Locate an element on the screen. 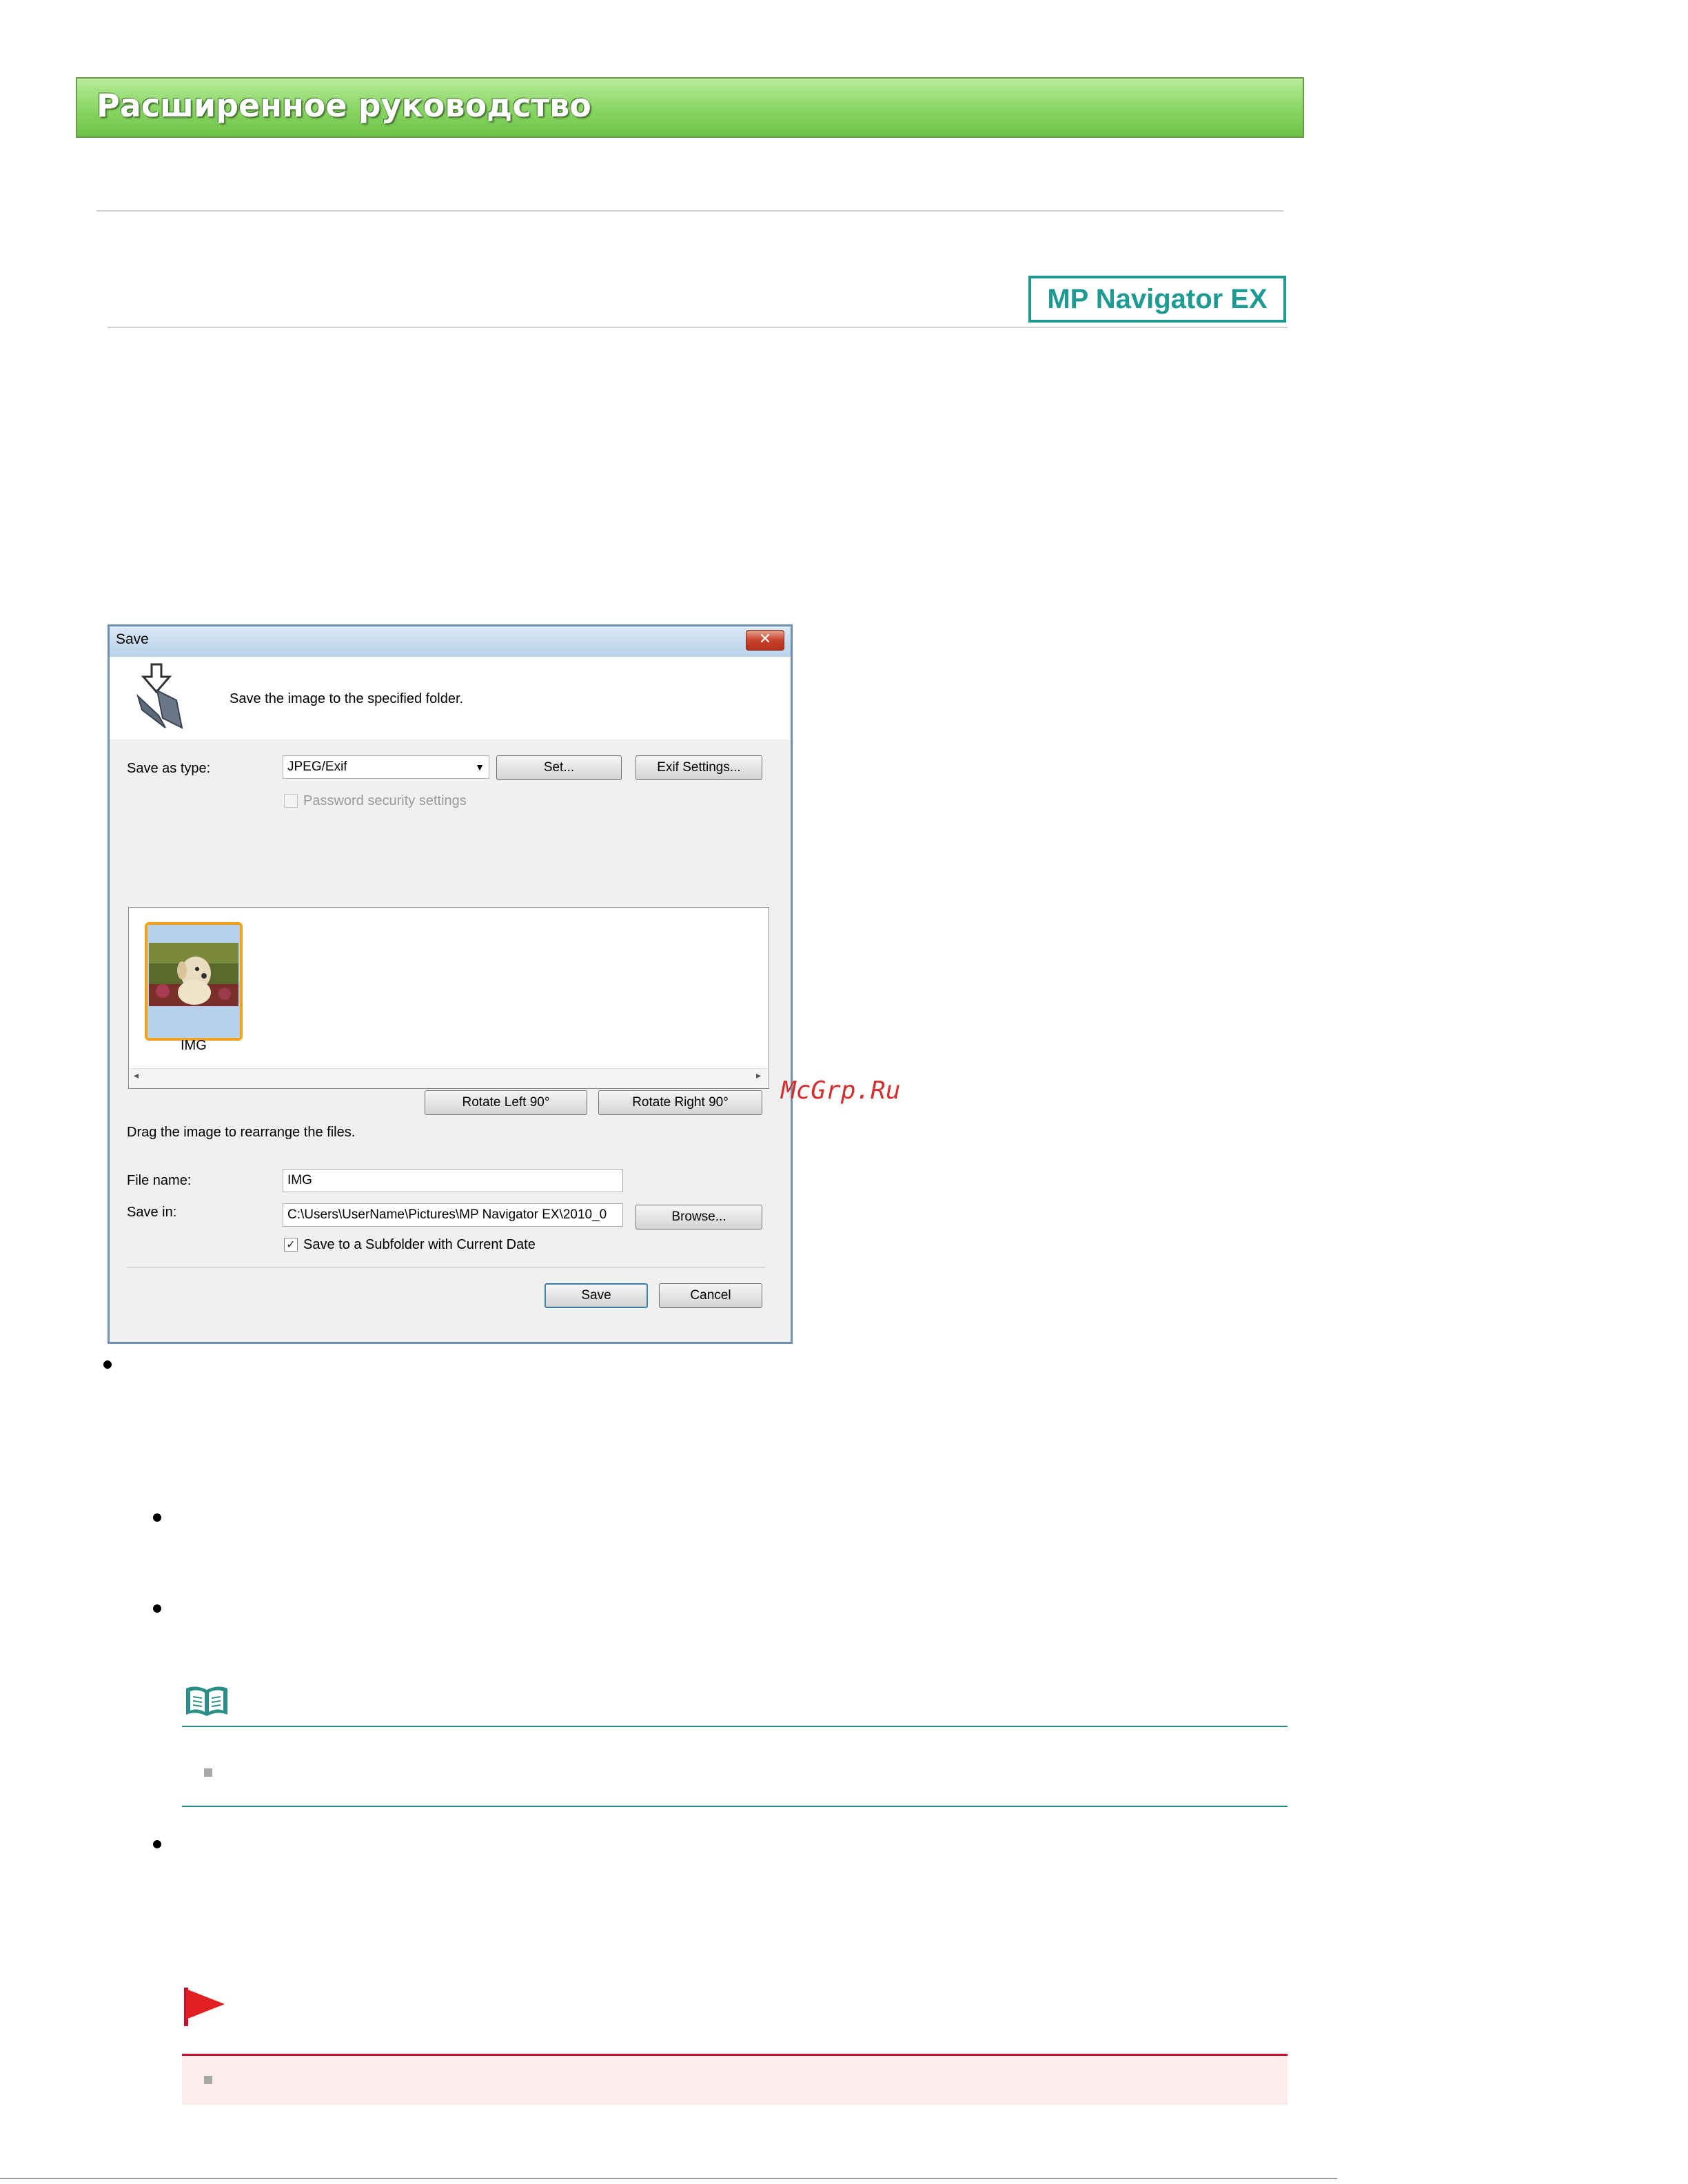 Image resolution: width=1688 pixels, height=2184 pixels. dialog-titlebar is located at coordinates (450, 641).